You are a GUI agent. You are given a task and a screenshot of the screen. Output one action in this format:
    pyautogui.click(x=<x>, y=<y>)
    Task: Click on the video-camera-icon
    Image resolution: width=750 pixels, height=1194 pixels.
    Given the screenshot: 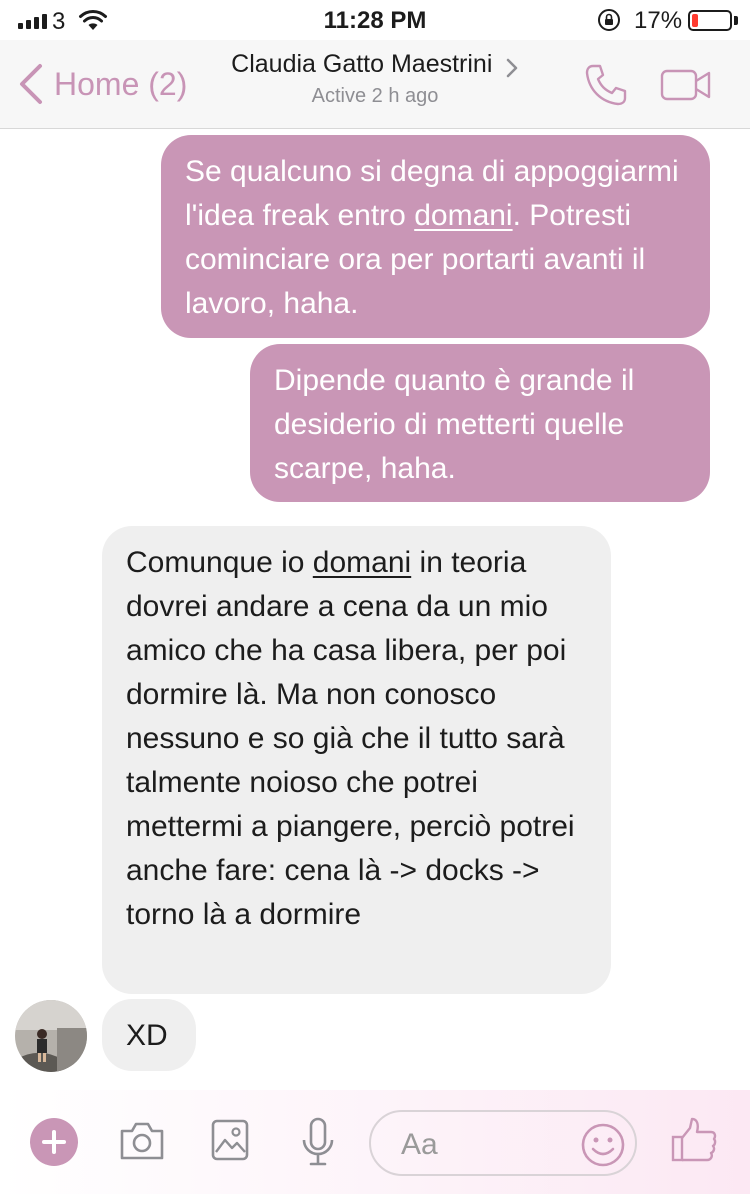 What is the action you would take?
    pyautogui.click(x=686, y=85)
    